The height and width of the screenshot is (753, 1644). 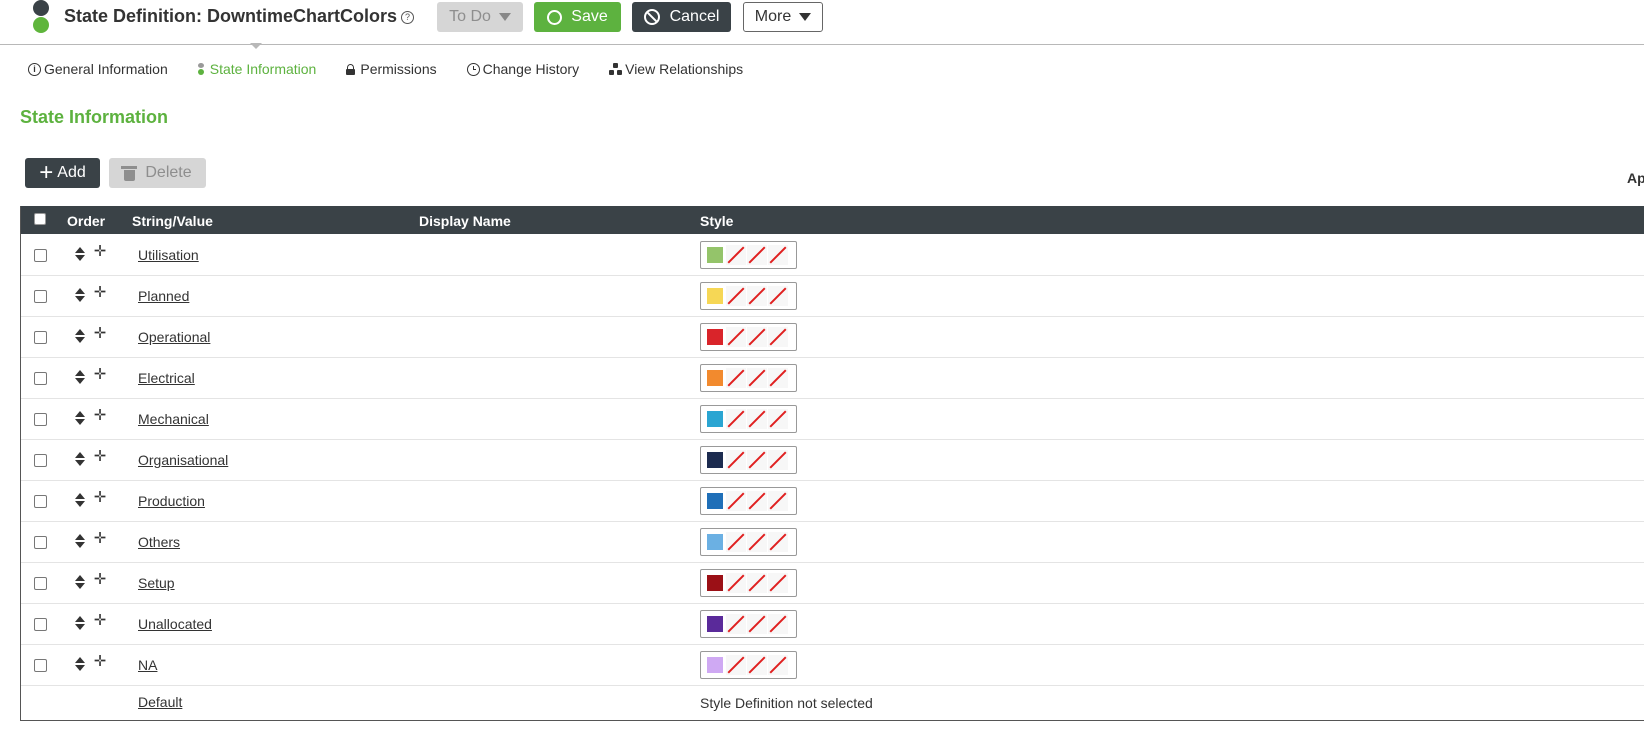 I want to click on clock-icon, so click(x=473, y=69).